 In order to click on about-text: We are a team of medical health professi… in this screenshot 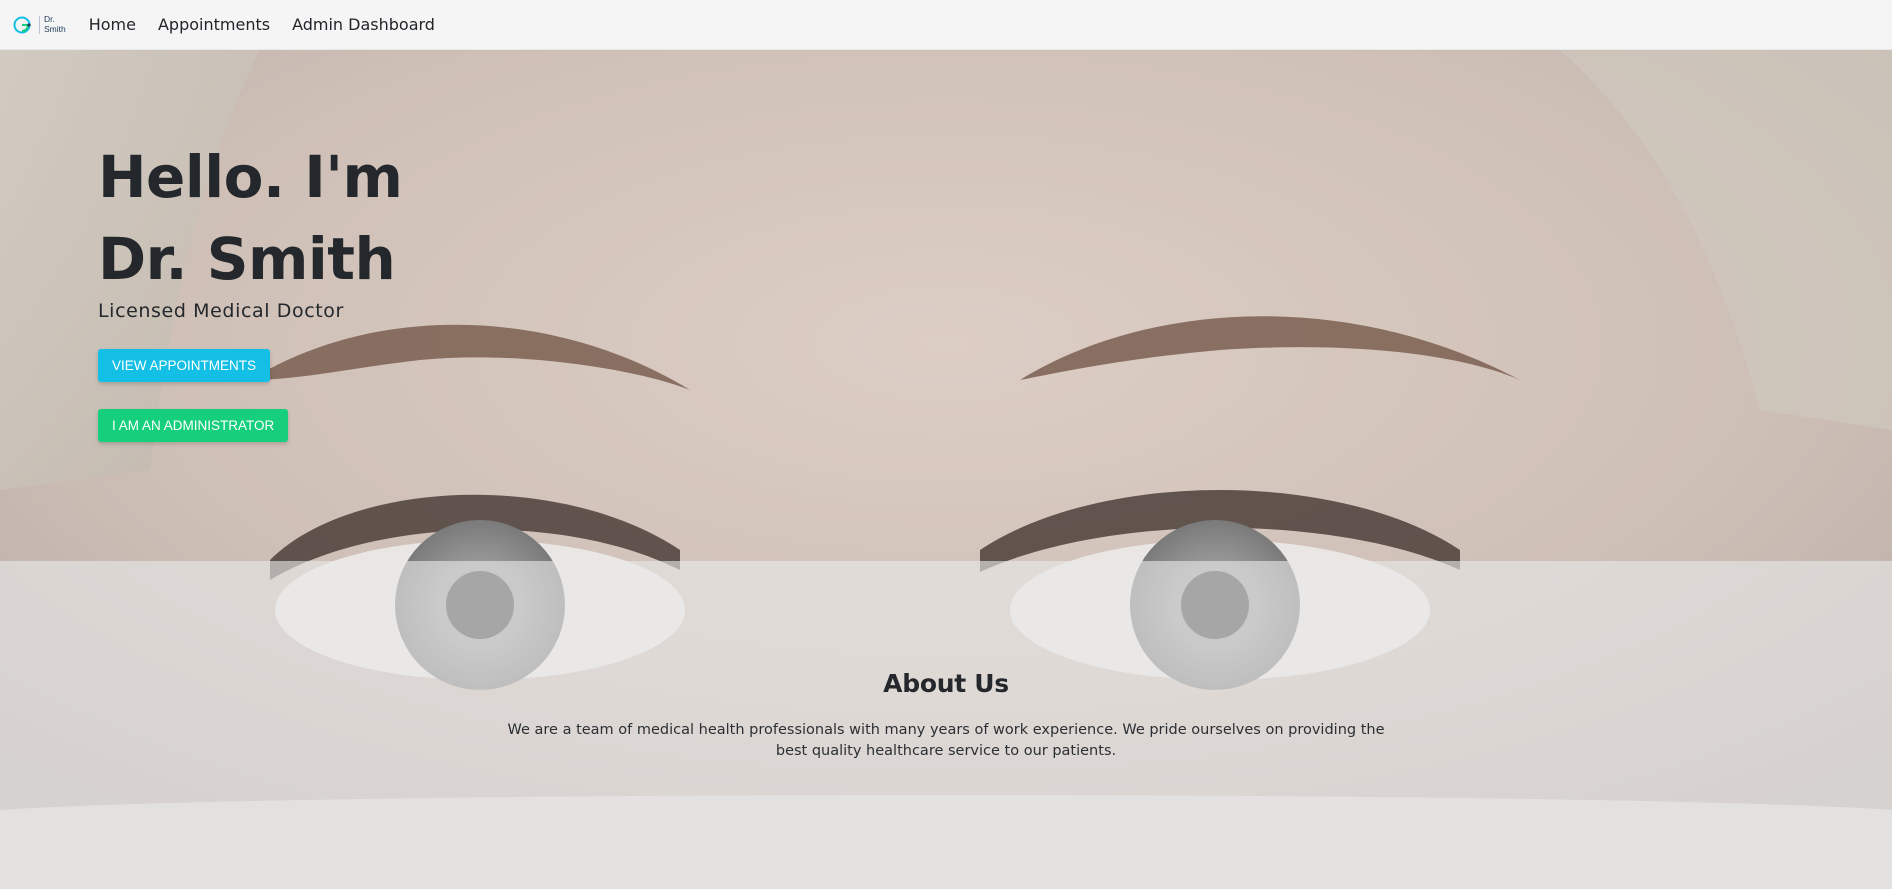, I will do `click(946, 740)`.